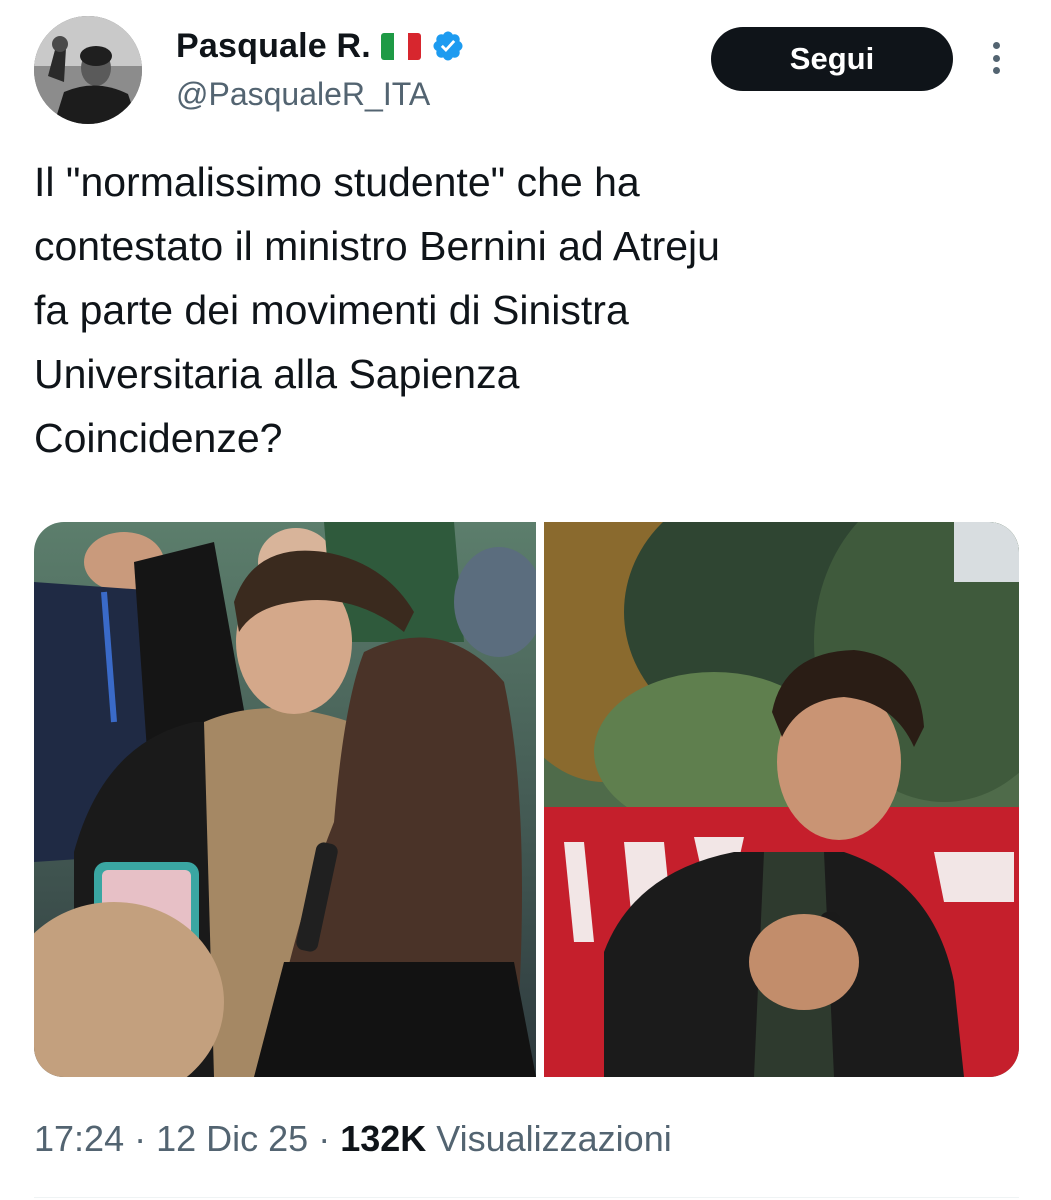 The width and height of the screenshot is (1051, 1200). I want to click on divider, so click(526, 1197).